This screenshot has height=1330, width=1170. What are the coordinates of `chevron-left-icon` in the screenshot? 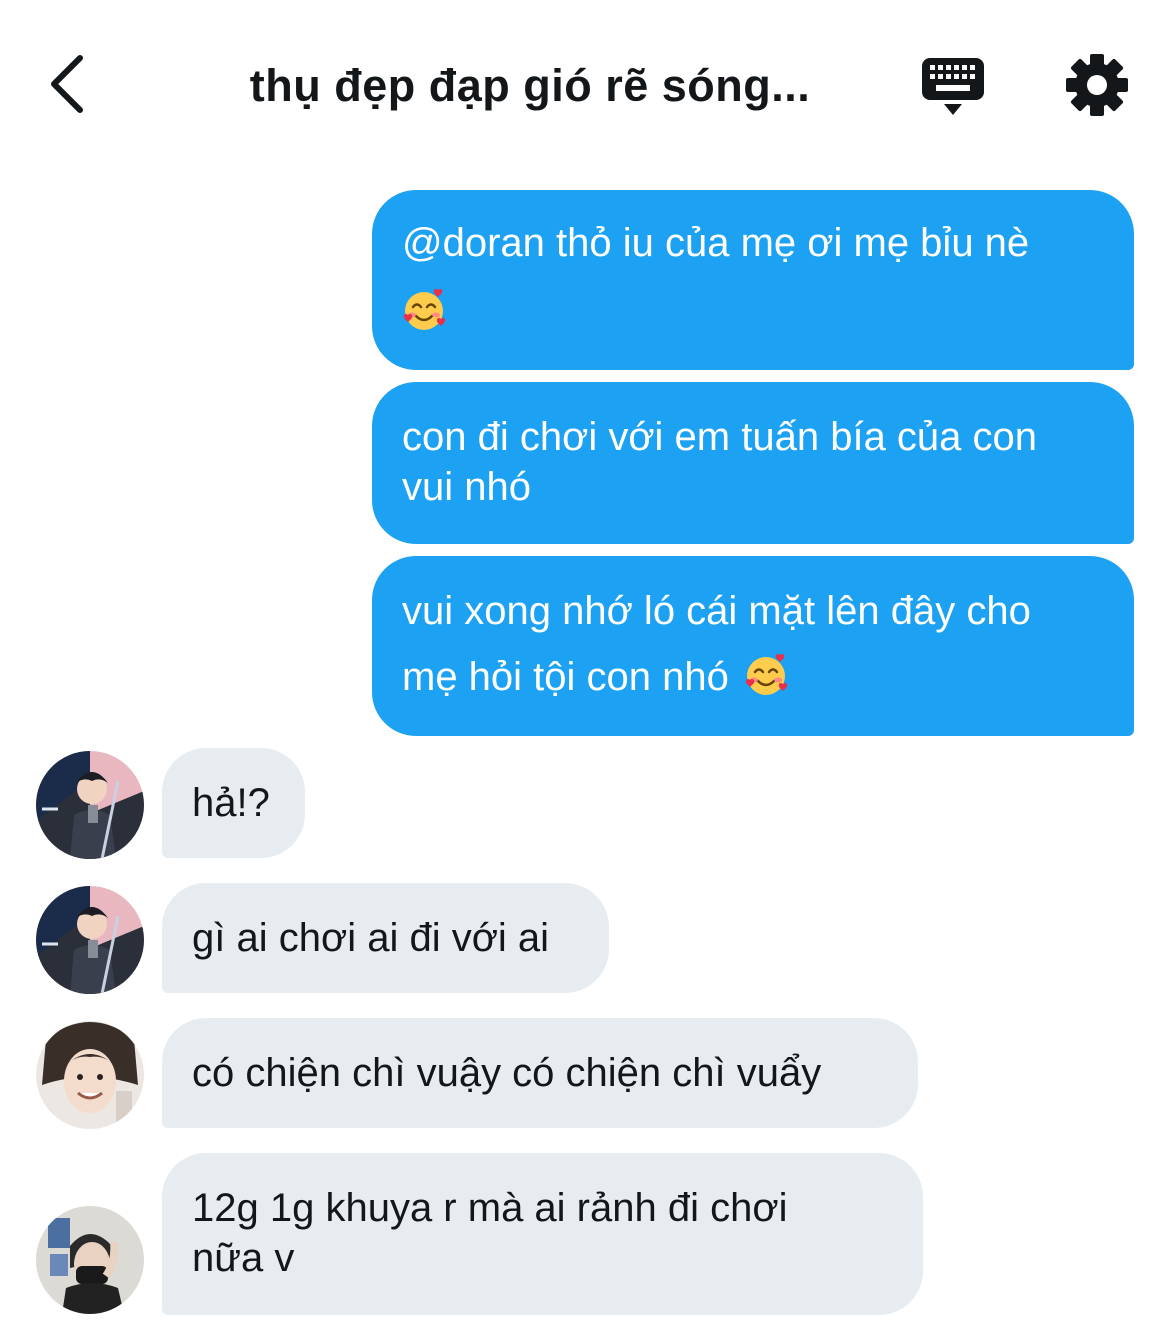 It's located at (67, 84).